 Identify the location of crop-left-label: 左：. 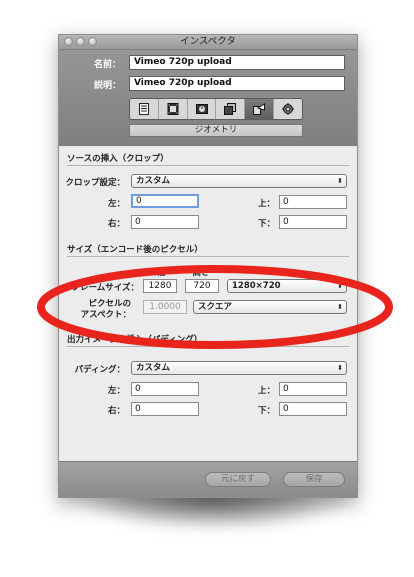
(116, 204).